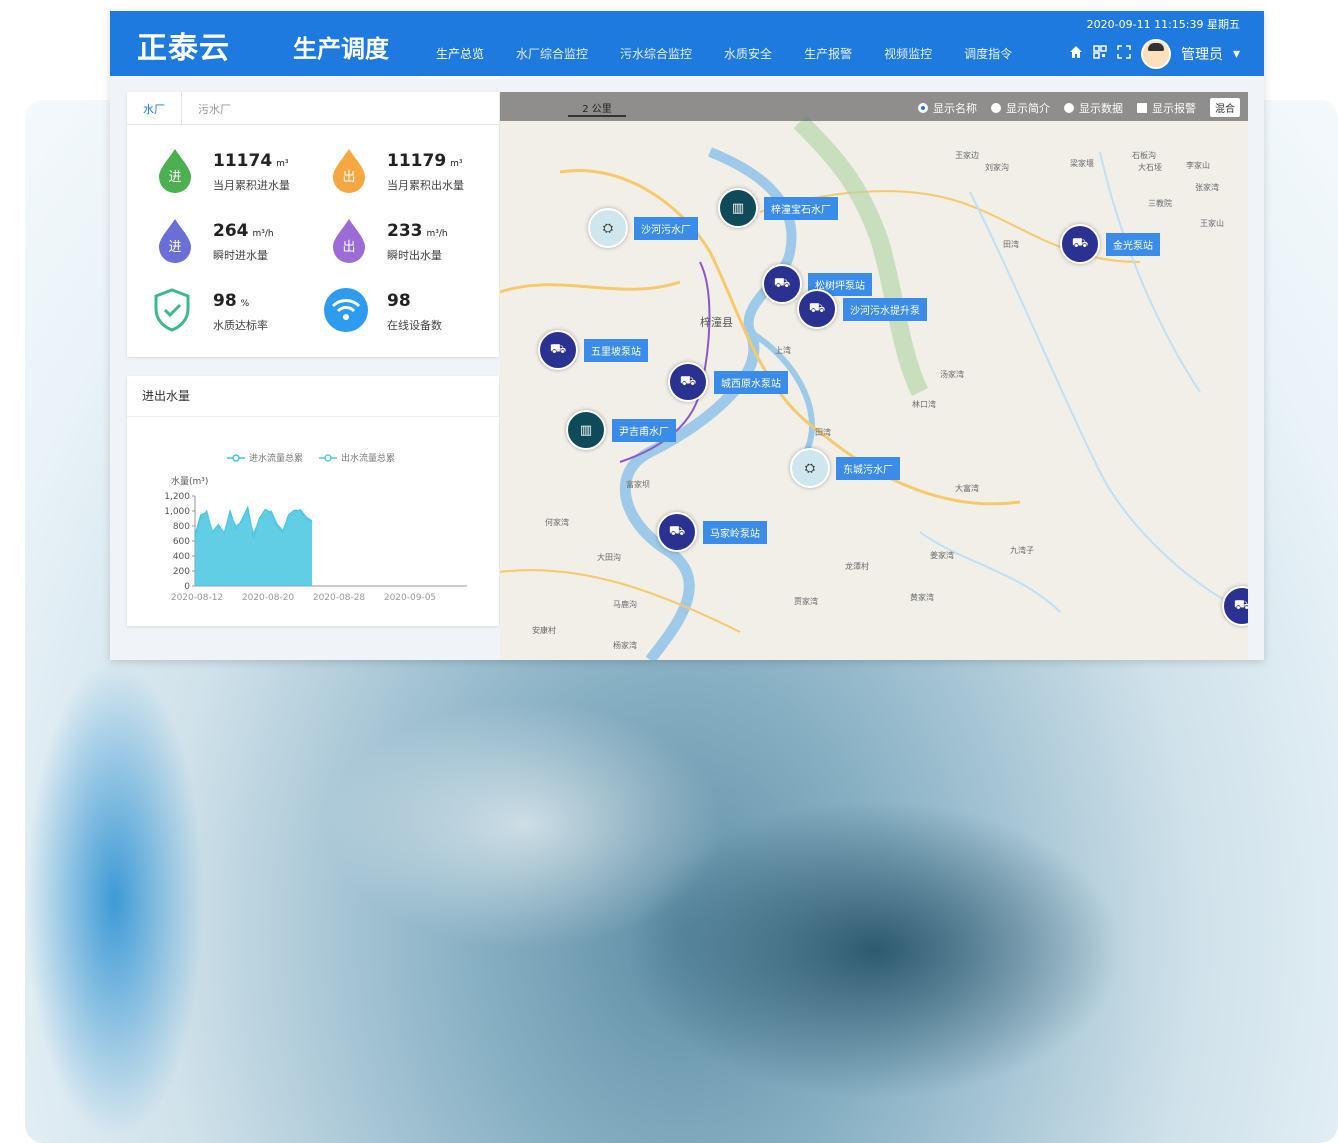 The height and width of the screenshot is (1143, 1338). I want to click on caret-down-icon: ▾, so click(1236, 54).